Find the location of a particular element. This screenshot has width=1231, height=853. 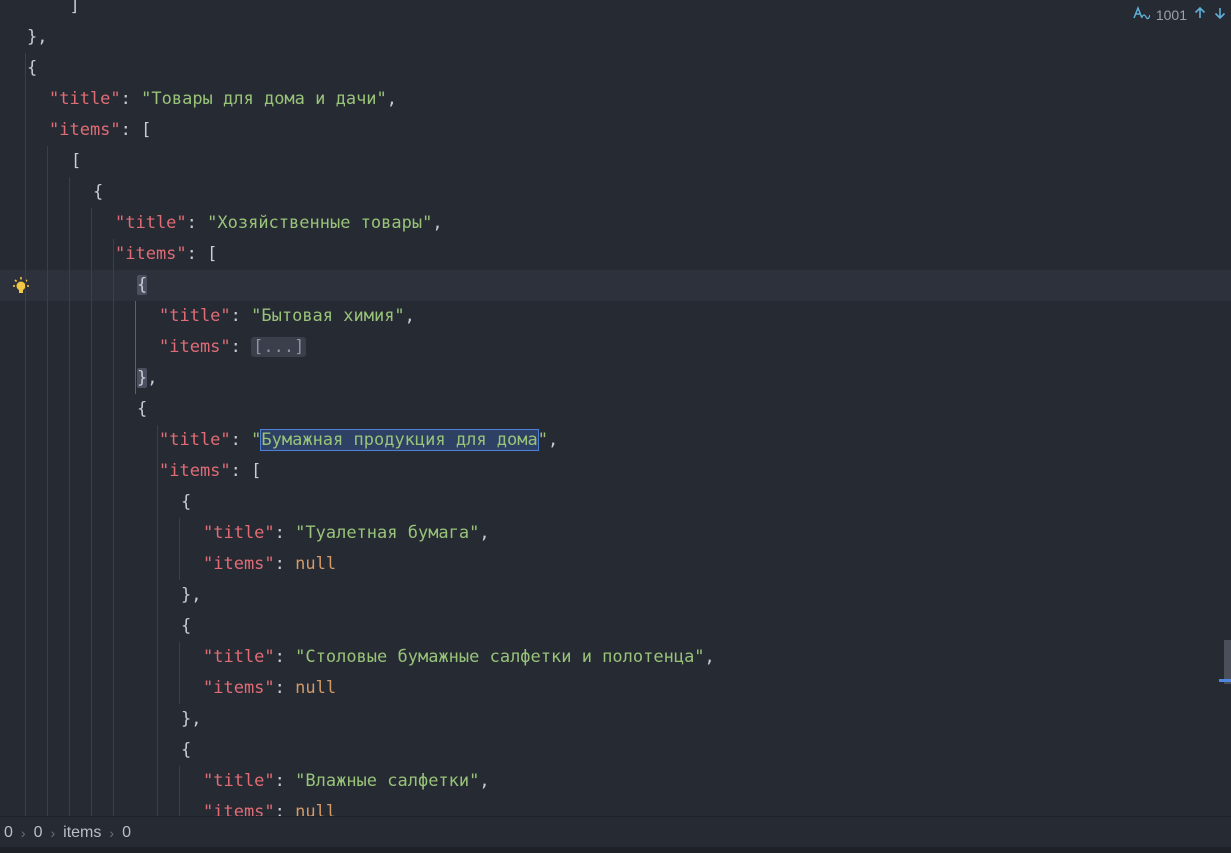

json-string: "Бытовая химия" is located at coordinates (328, 316).